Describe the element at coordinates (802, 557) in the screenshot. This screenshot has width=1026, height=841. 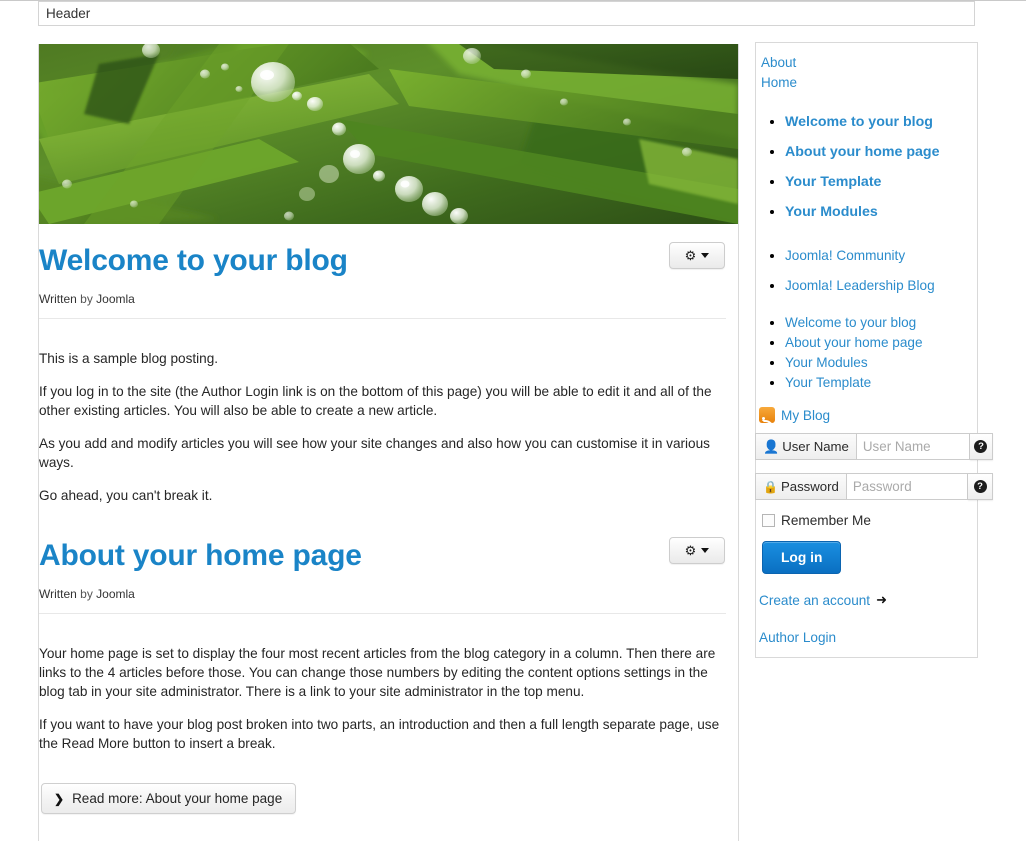
I see `login-button: Log in` at that location.